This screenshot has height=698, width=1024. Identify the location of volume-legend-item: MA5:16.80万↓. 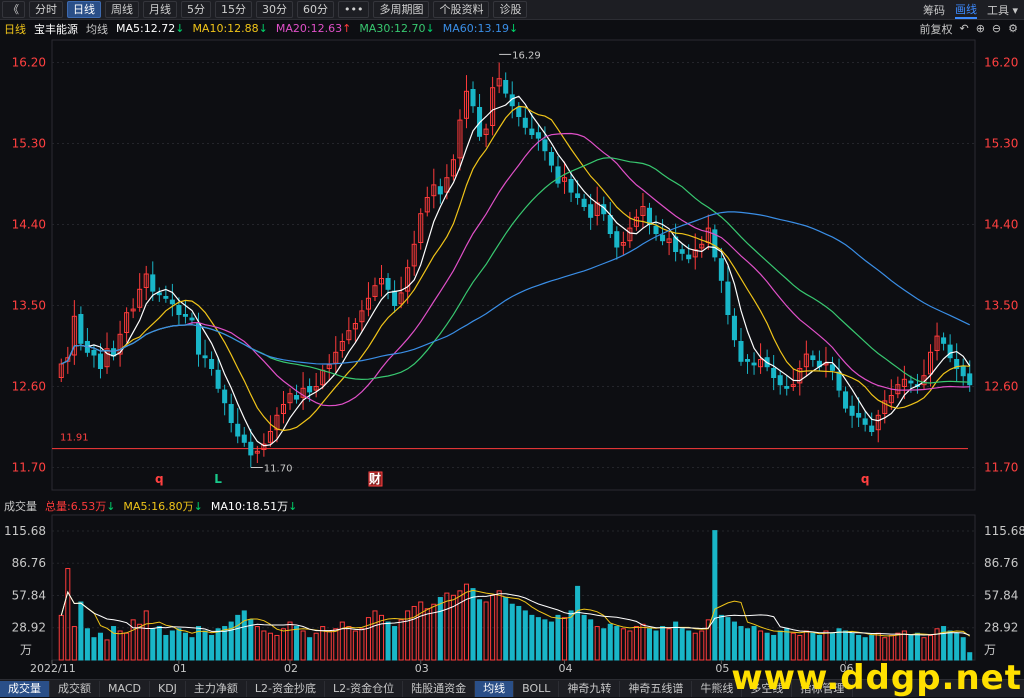
(163, 506).